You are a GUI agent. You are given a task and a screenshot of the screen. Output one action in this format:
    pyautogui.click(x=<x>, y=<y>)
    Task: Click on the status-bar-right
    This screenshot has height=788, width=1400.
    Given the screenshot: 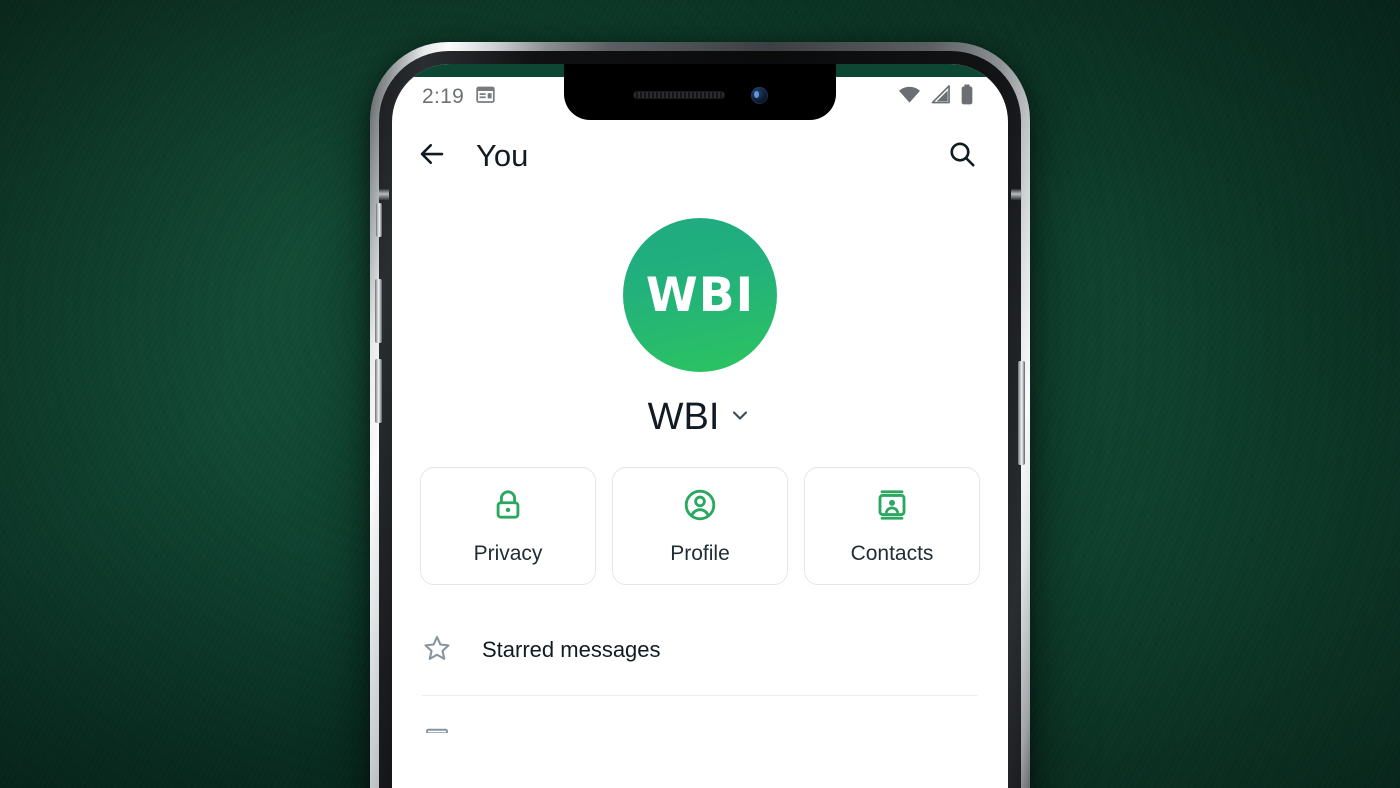 What is the action you would take?
    pyautogui.click(x=936, y=97)
    